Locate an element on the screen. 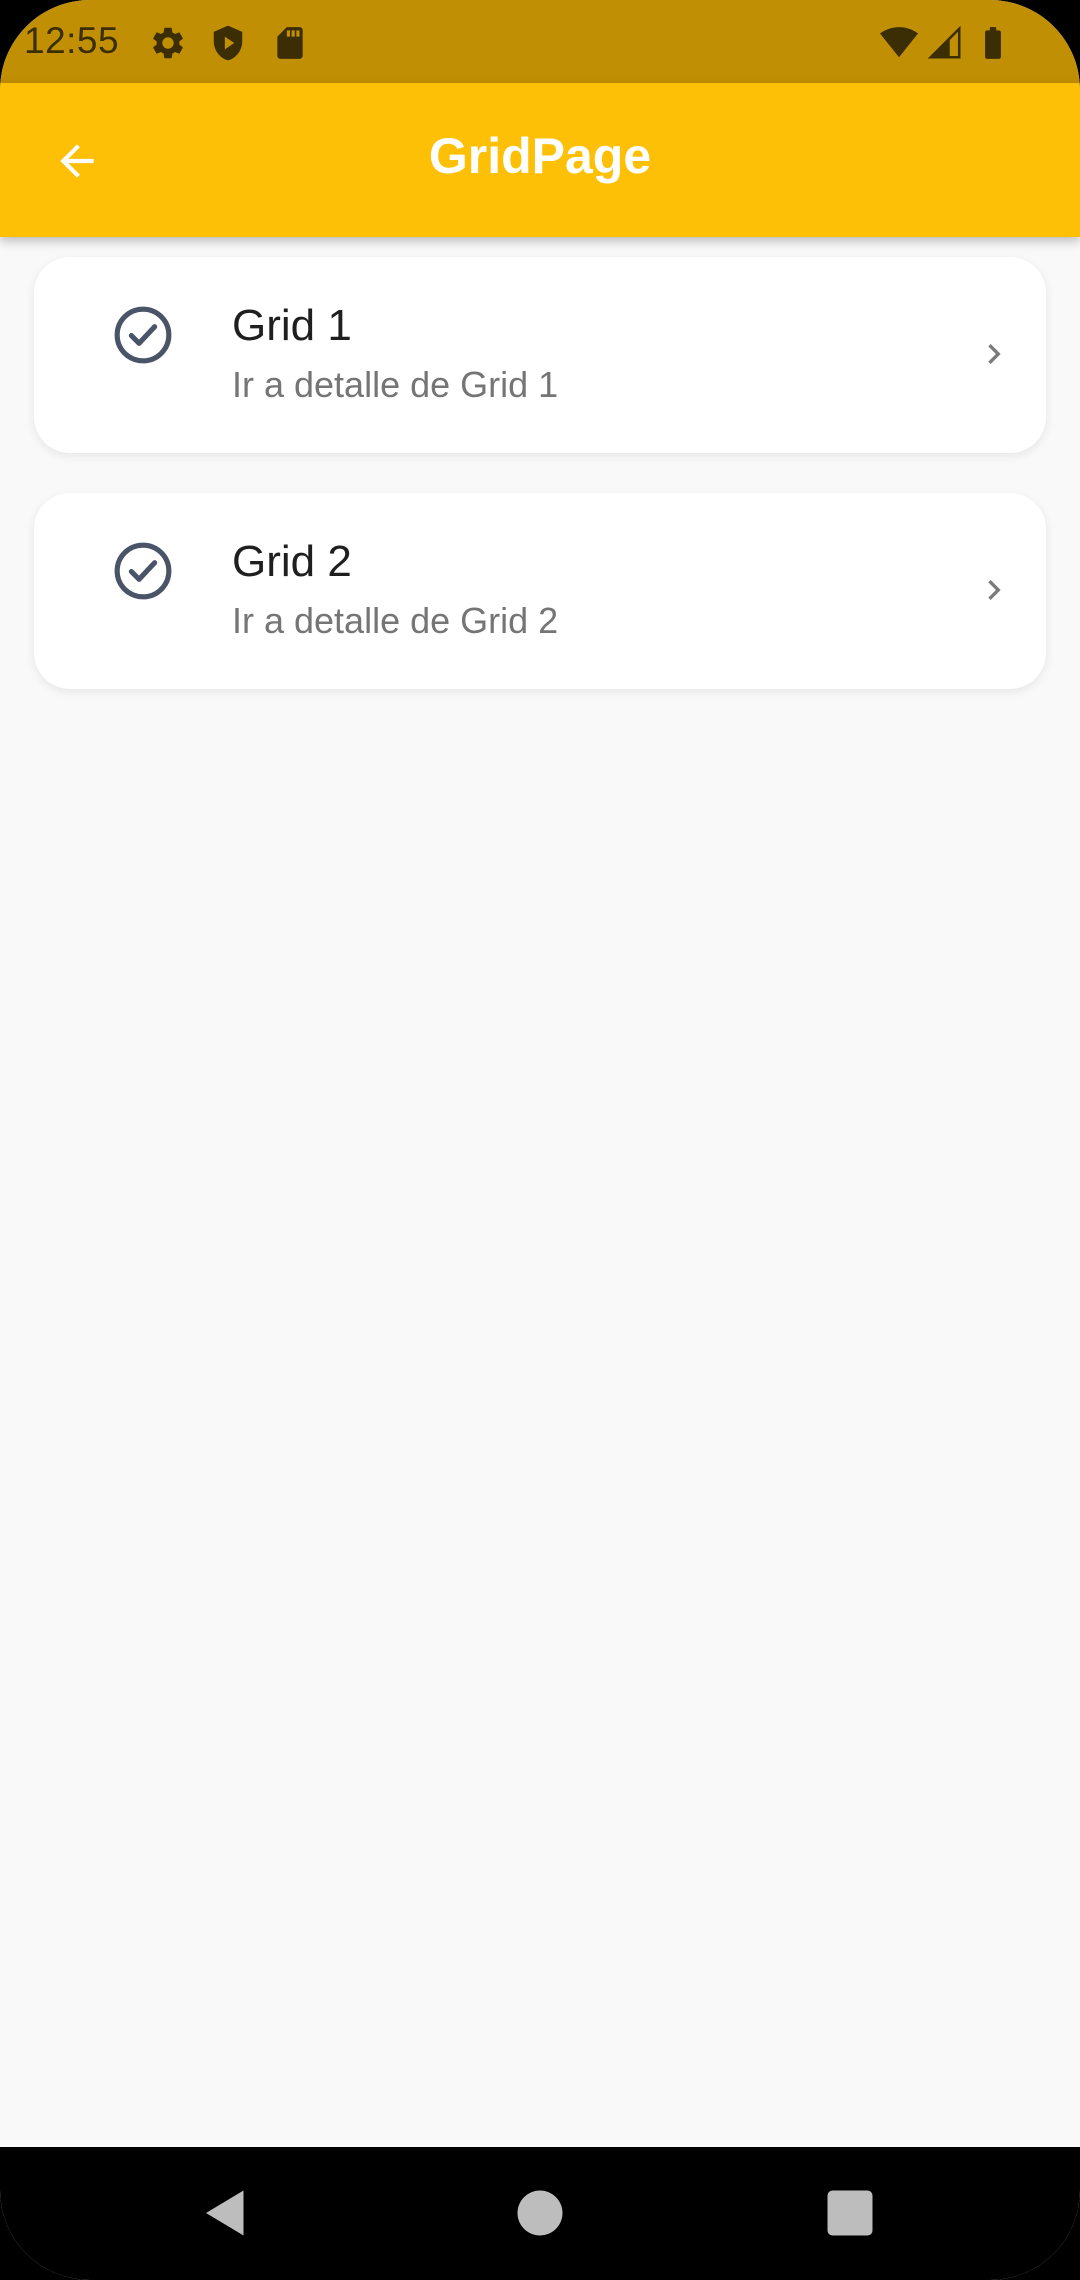  status-bar: 12:55 is located at coordinates (540, 41).